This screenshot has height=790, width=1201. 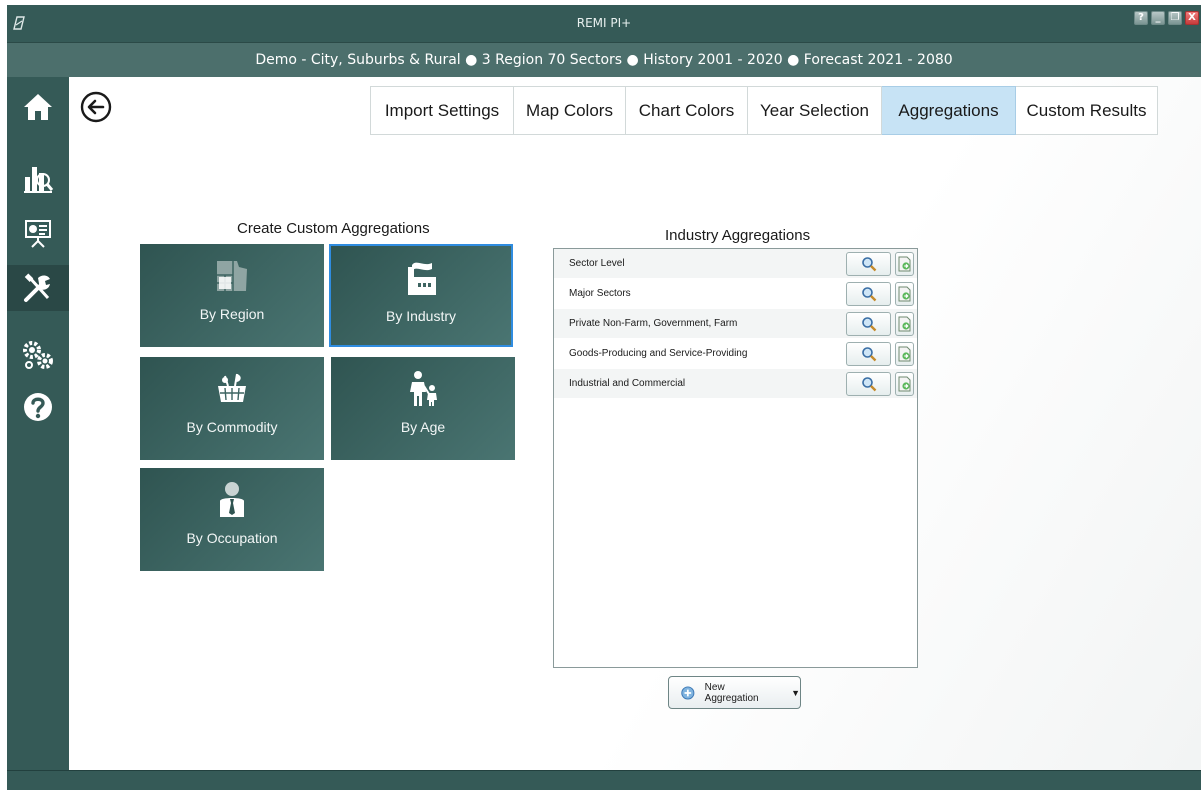 I want to click on analysis-chart-icon, so click(x=39, y=180).